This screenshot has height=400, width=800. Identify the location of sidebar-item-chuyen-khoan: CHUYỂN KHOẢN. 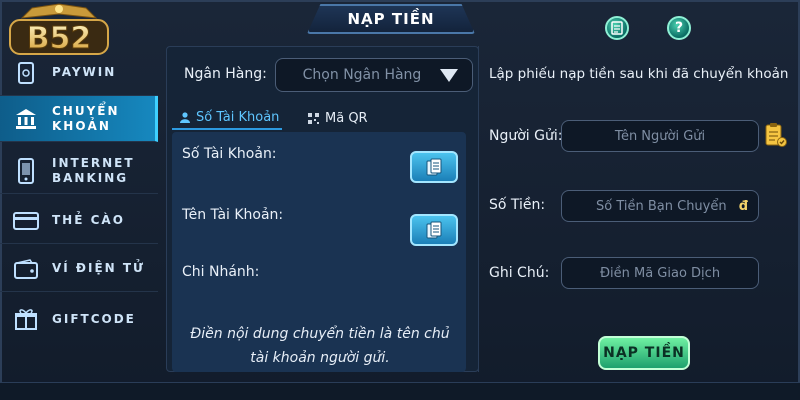
(79, 119).